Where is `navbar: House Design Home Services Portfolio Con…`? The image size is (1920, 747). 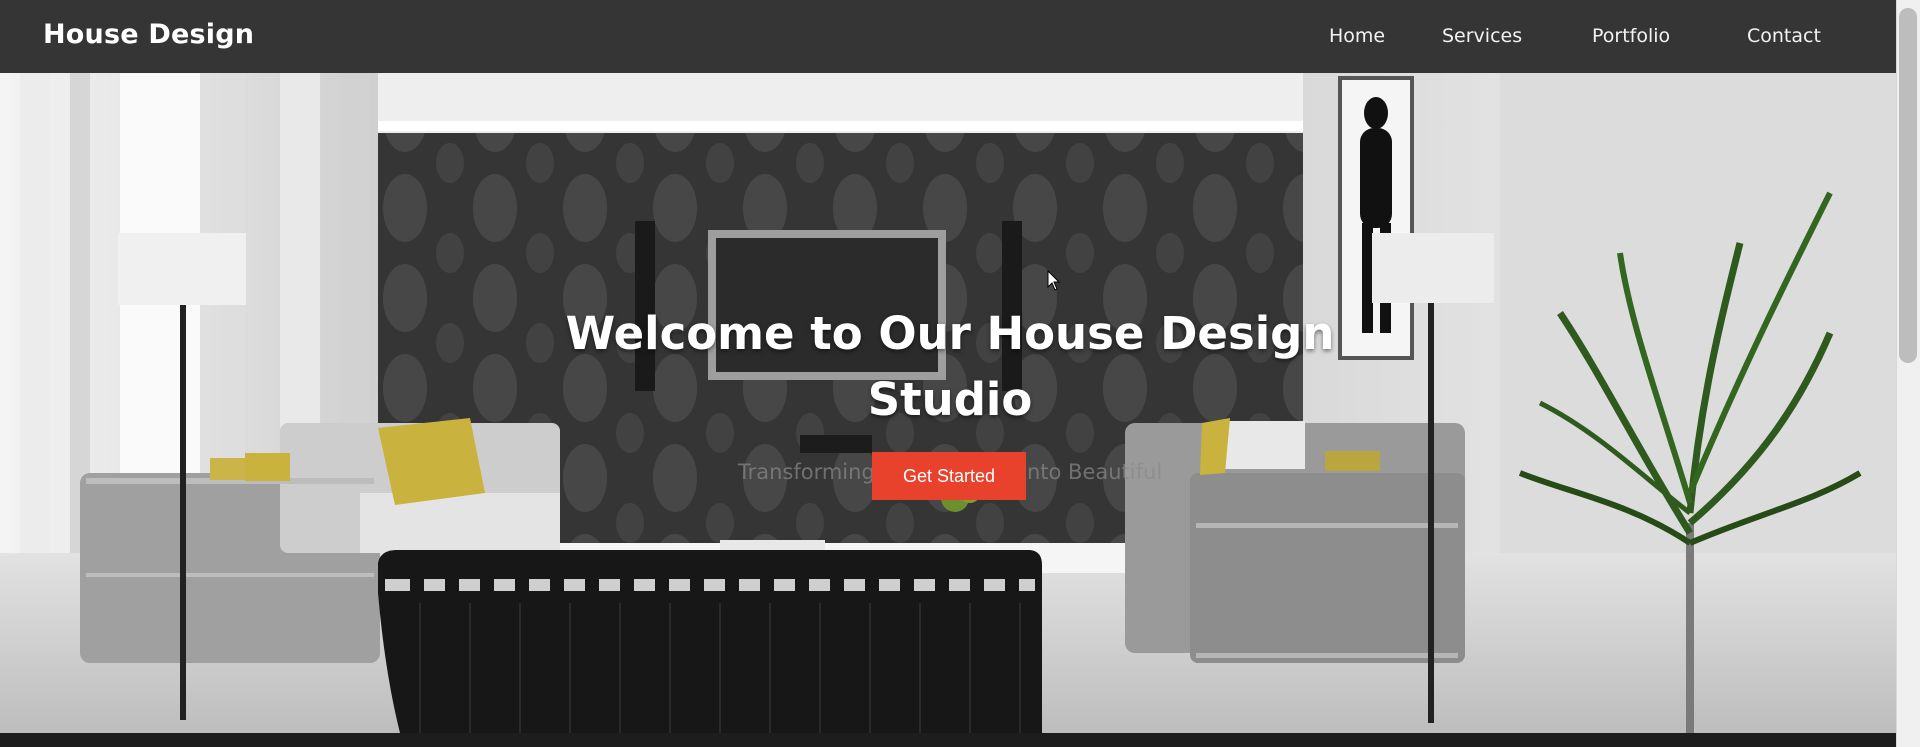
navbar: House Design Home Services Portfolio Con… is located at coordinates (948, 36).